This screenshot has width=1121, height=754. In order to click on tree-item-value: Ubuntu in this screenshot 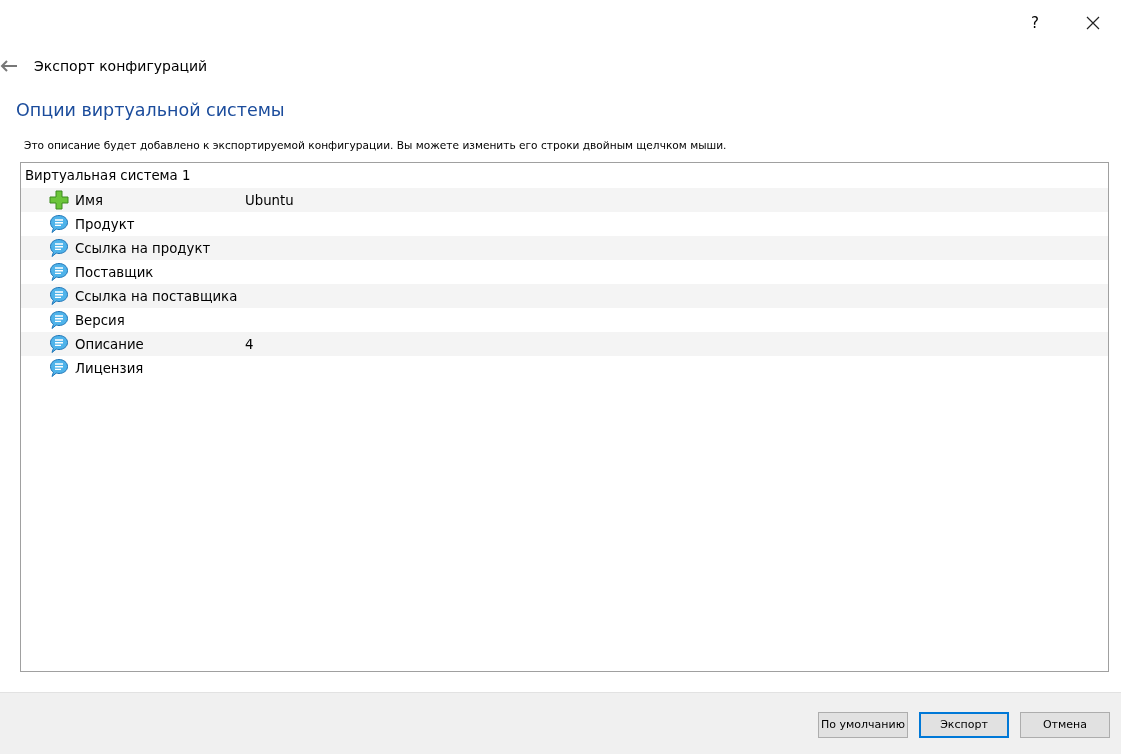, I will do `click(269, 200)`.